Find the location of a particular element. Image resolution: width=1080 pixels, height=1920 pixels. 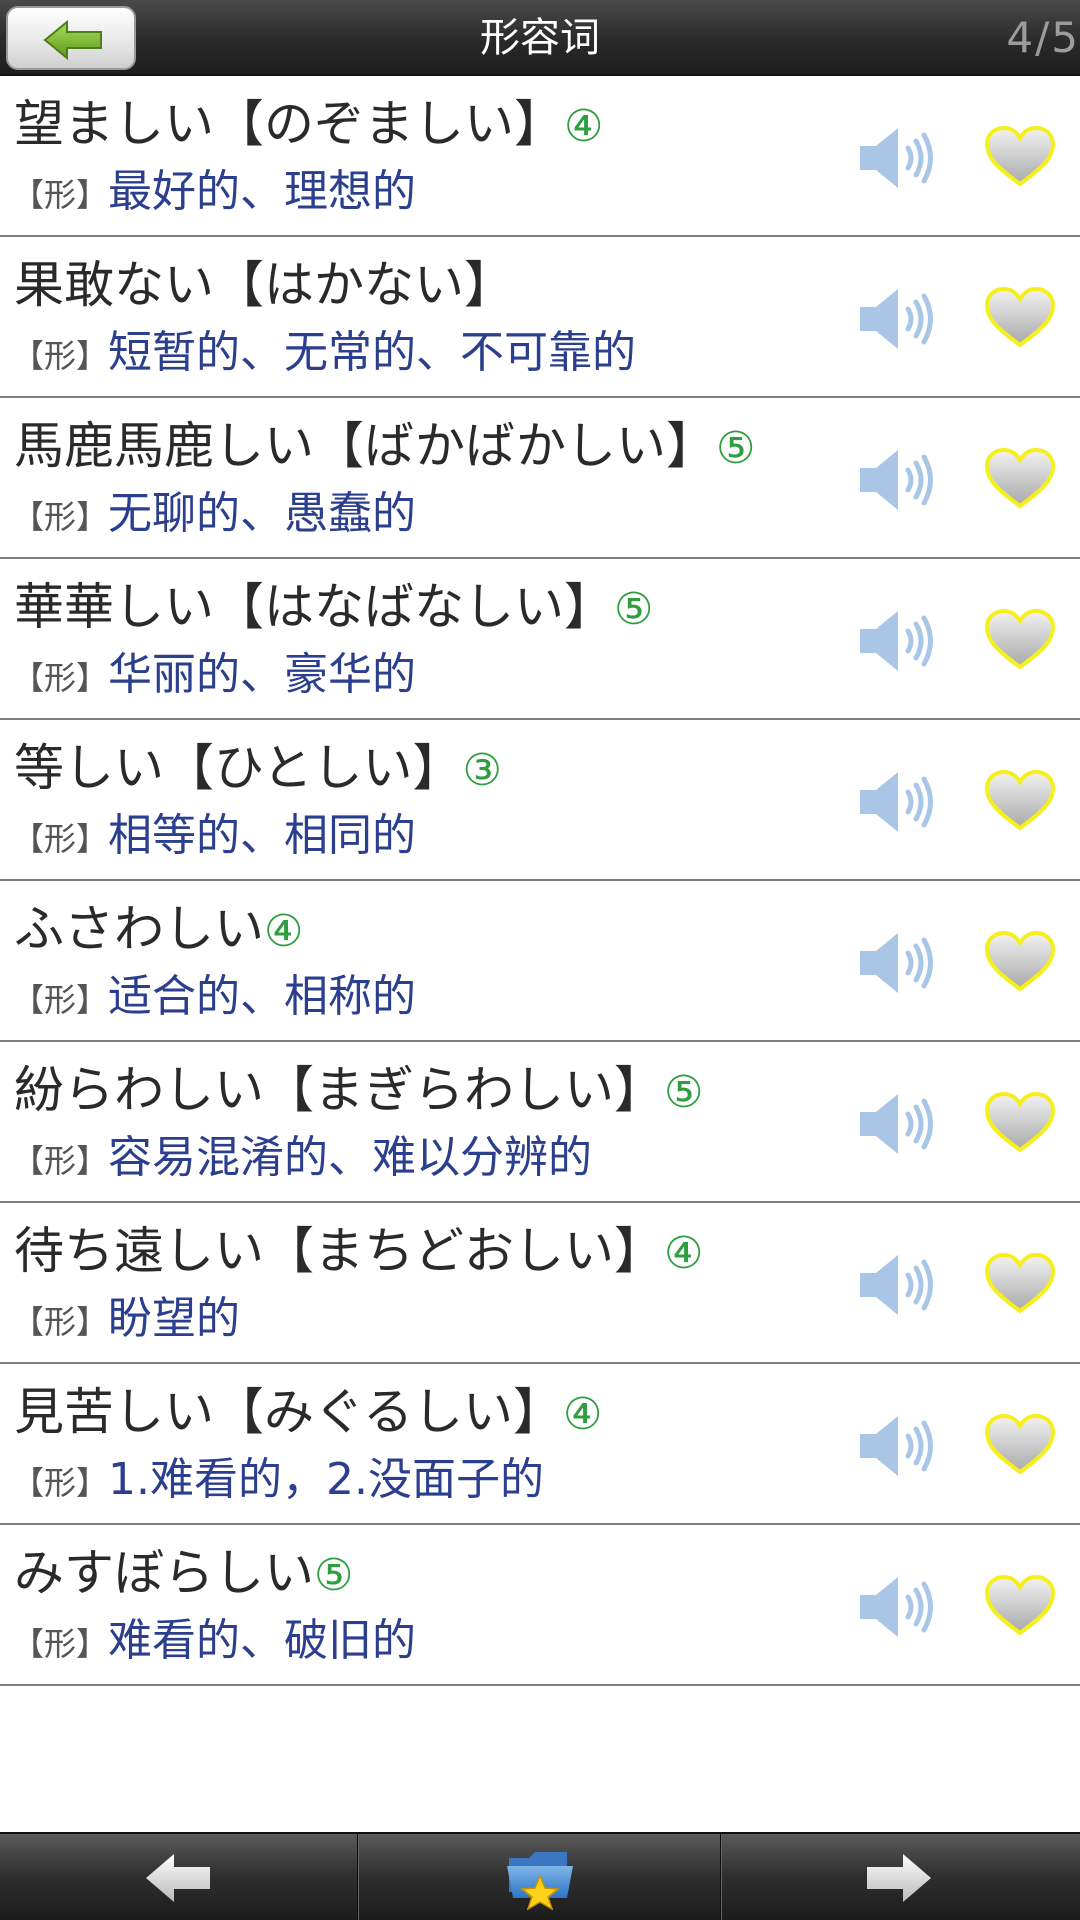

word-text: みすぼらしい is located at coordinates (164, 1573).